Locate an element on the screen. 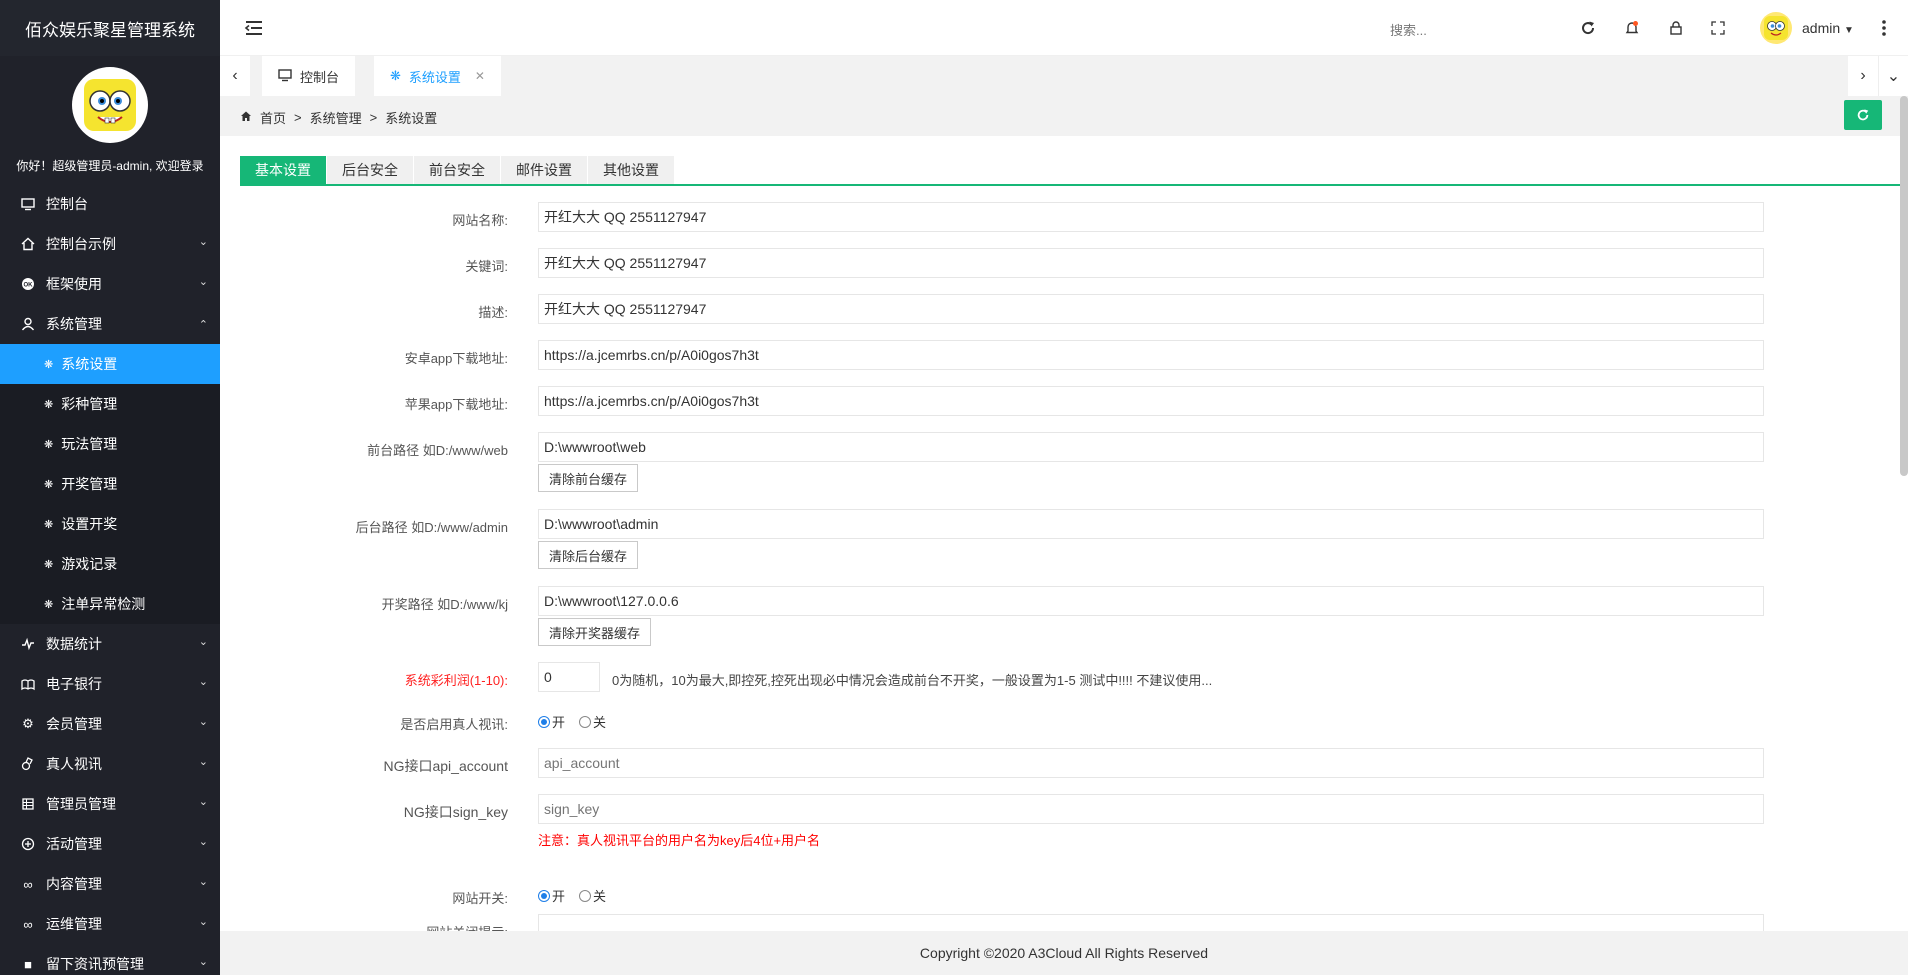 This screenshot has width=1908, height=975. breadcrumb-home: 首页 is located at coordinates (273, 117).